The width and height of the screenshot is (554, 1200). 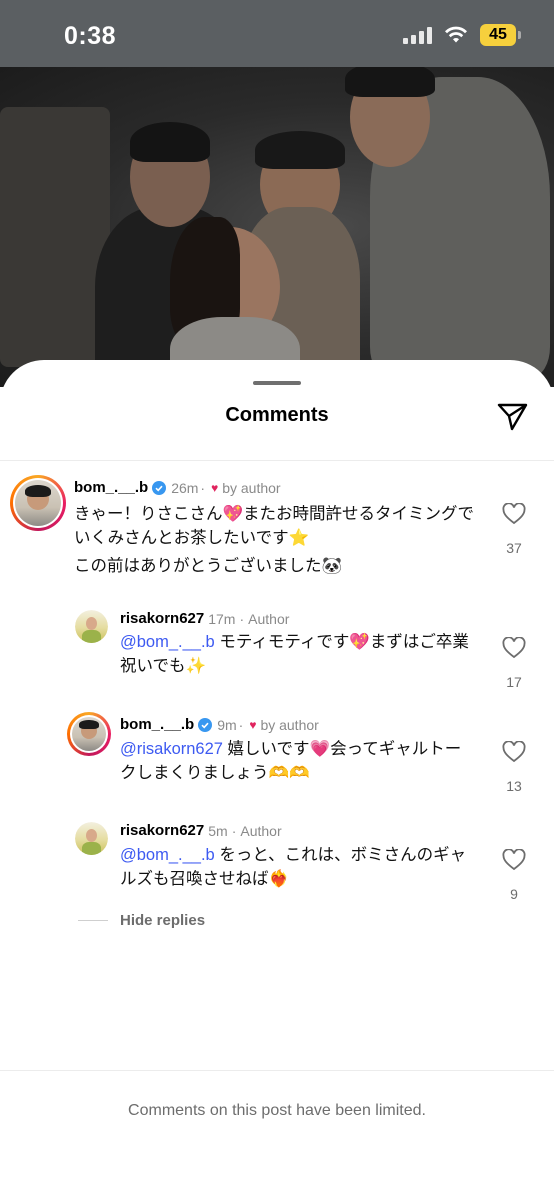 I want to click on comments-limited-notice: Comments on this post have been limited., so click(x=277, y=1110).